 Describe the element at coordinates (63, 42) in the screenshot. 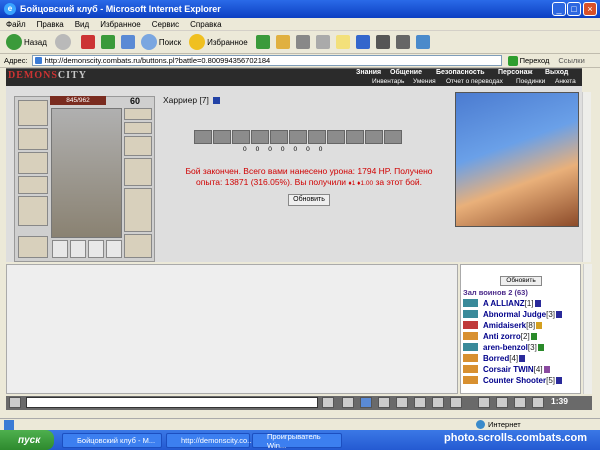

I see `forward-button` at that location.